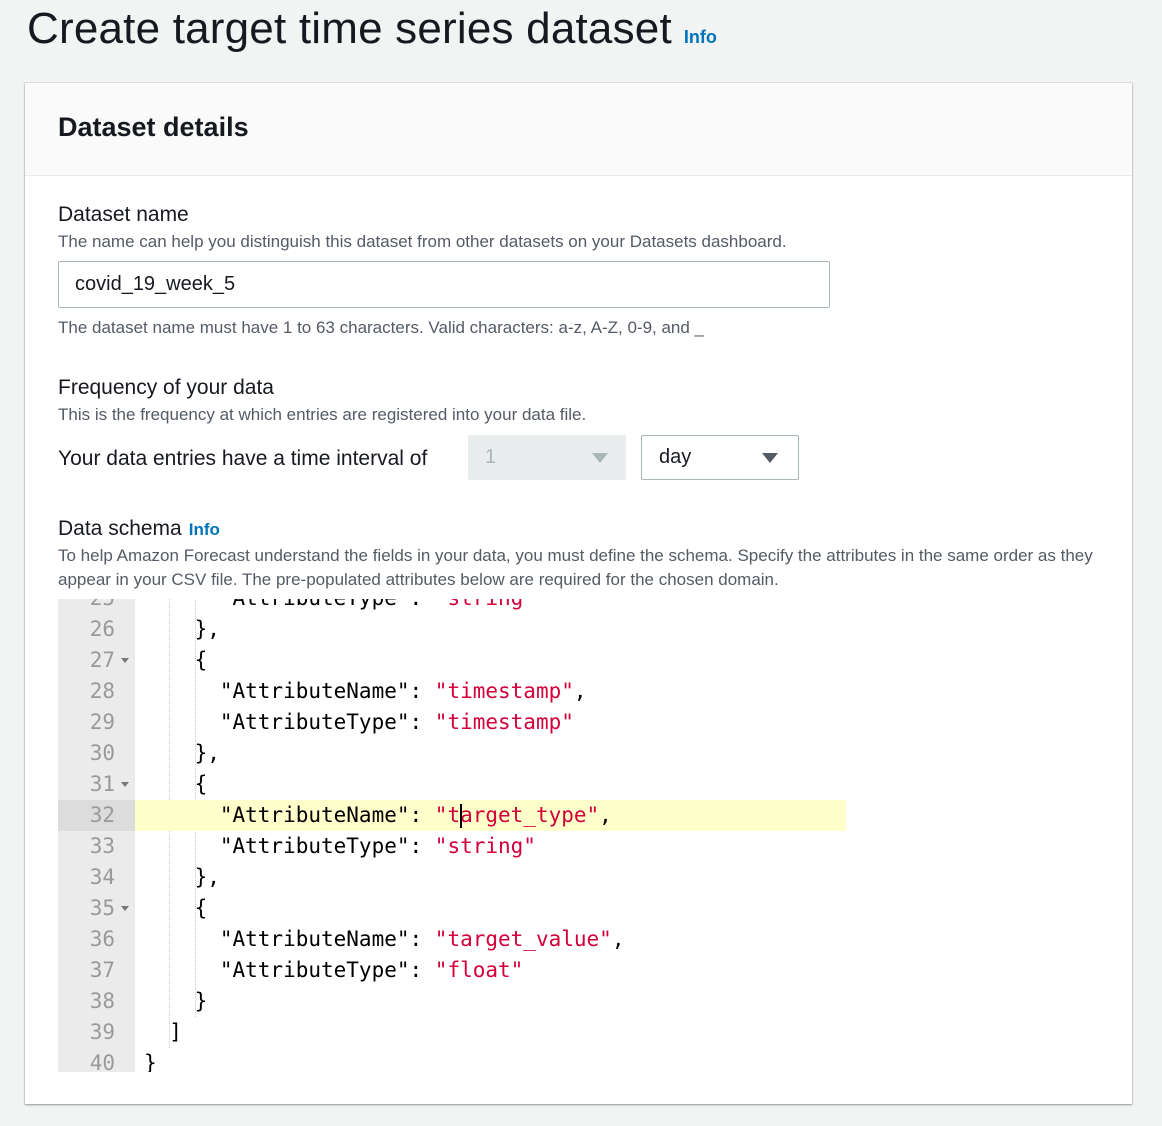 This screenshot has height=1126, width=1162. I want to click on page-header: Create target time series dataset Info, so click(372, 30).